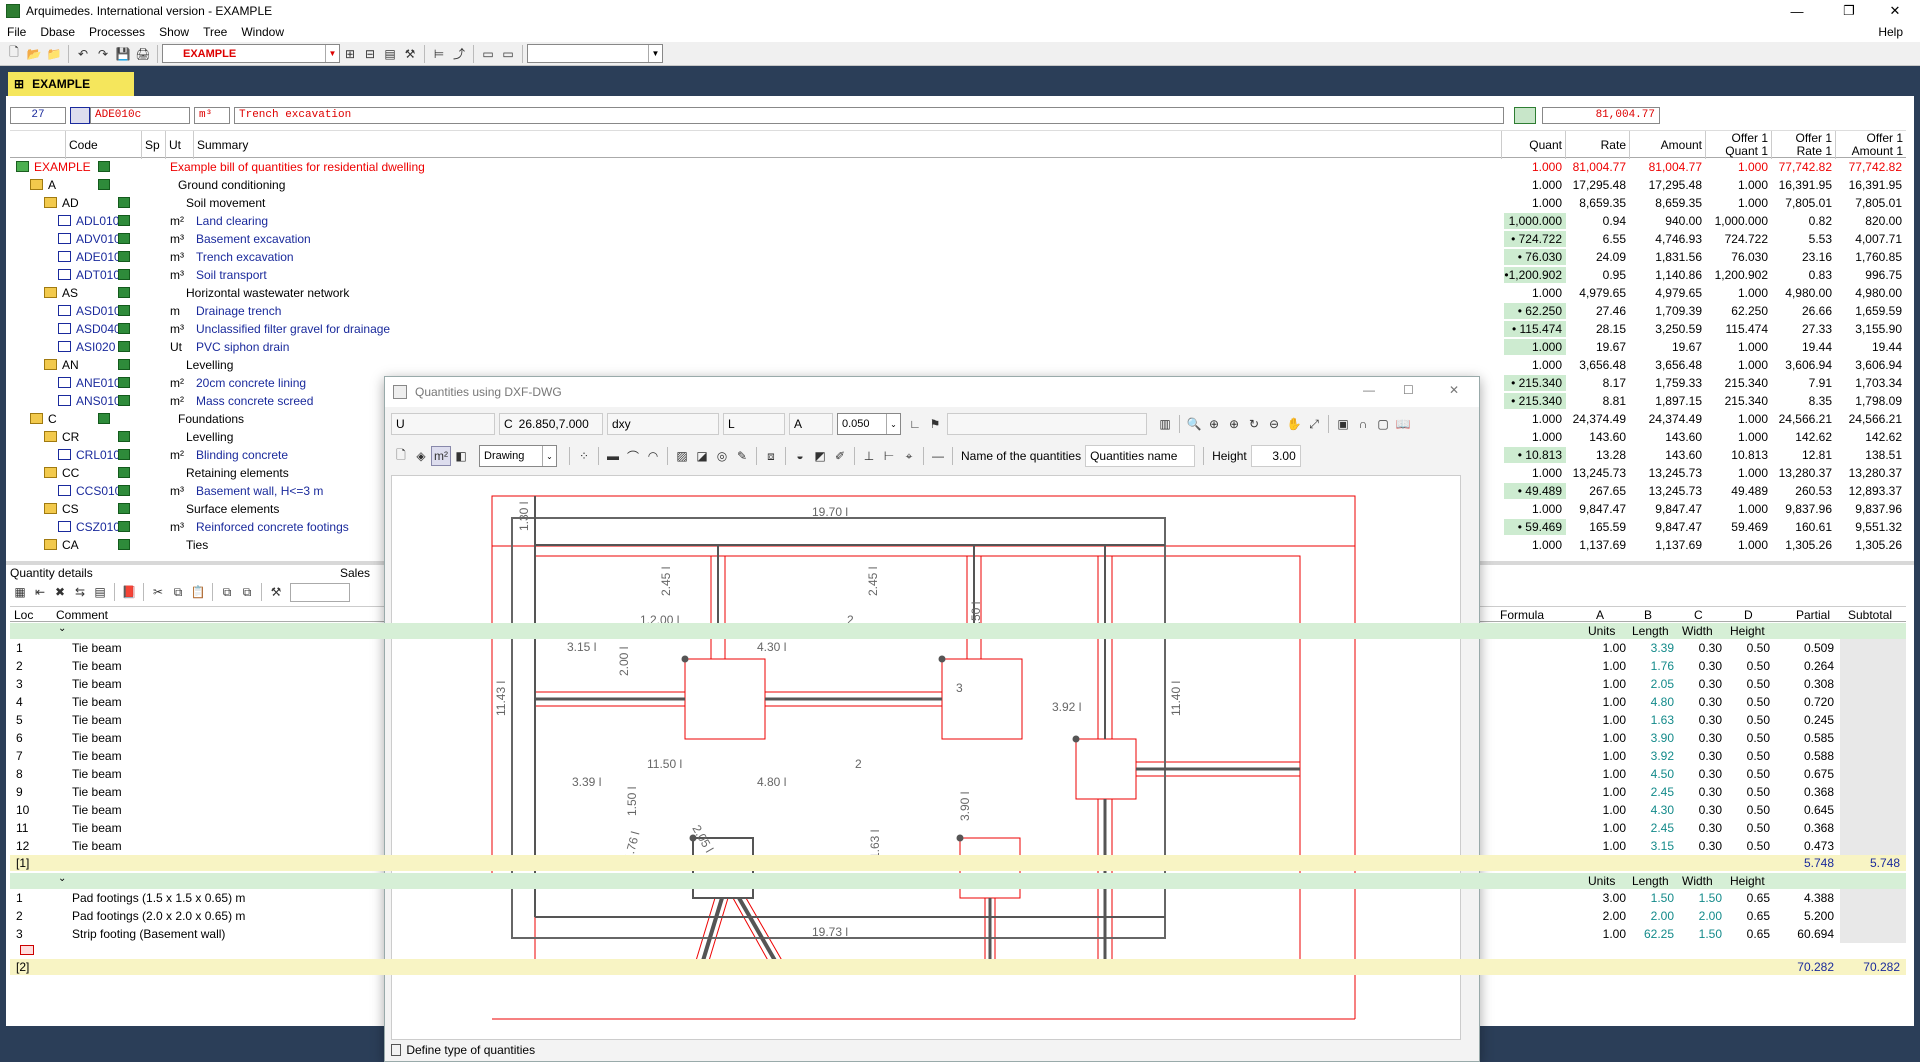  I want to click on row-summary: Retaining elements, so click(237, 473).